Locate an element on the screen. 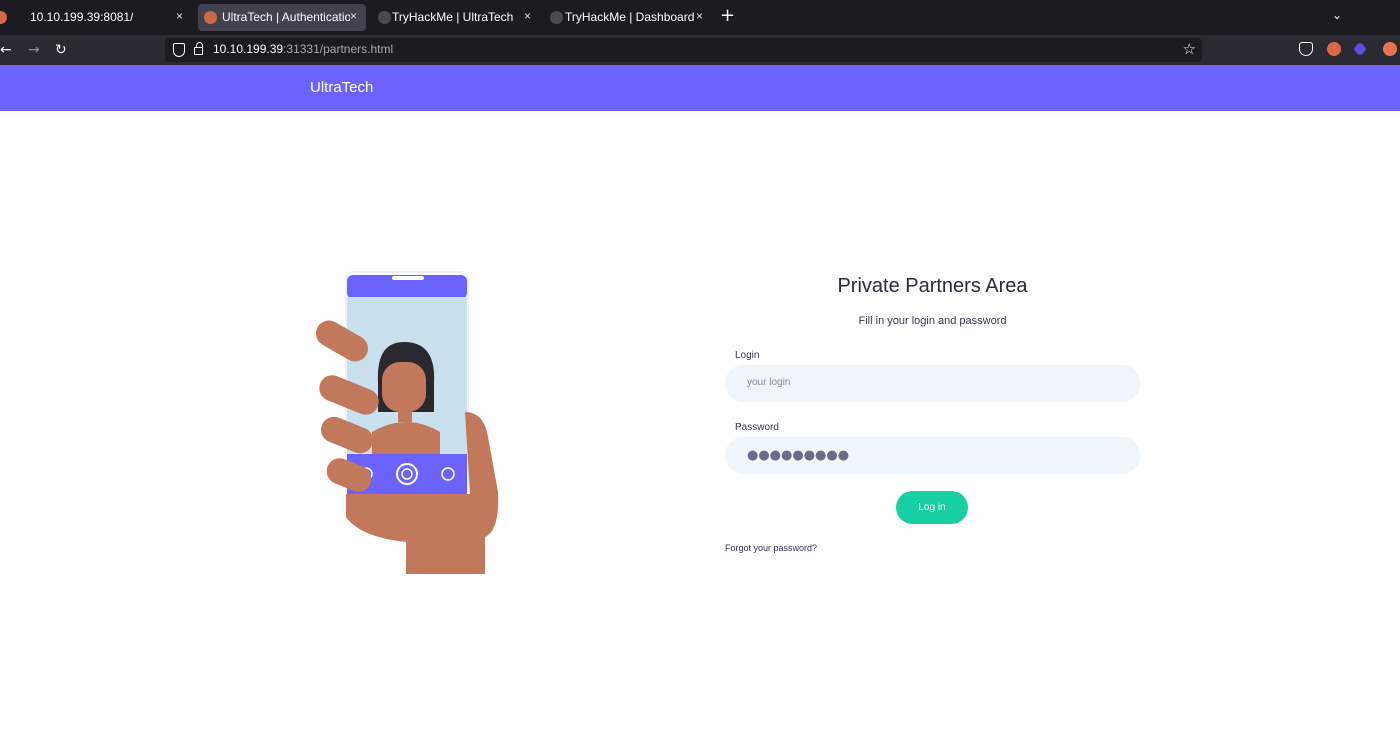 This screenshot has height=747, width=1400. url-text: 10.10.199.39:31331/partners.html is located at coordinates (303, 49).